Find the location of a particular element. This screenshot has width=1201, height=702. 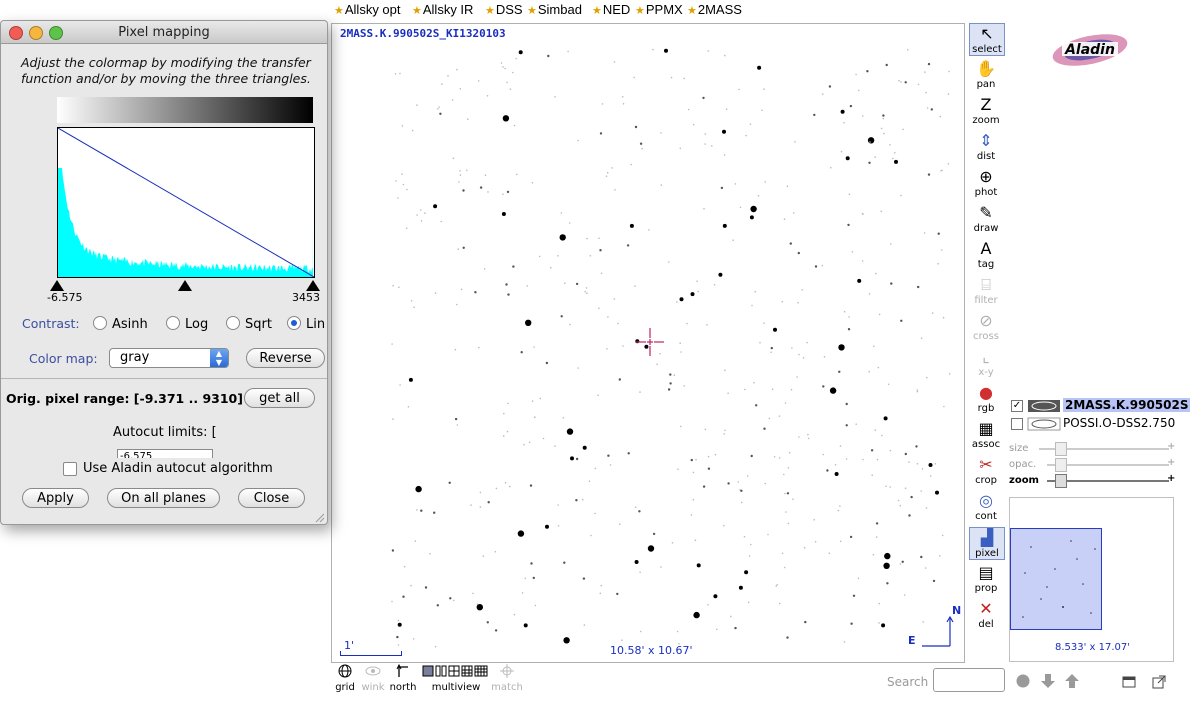

autocut-input: -6.575 is located at coordinates (165, 453).